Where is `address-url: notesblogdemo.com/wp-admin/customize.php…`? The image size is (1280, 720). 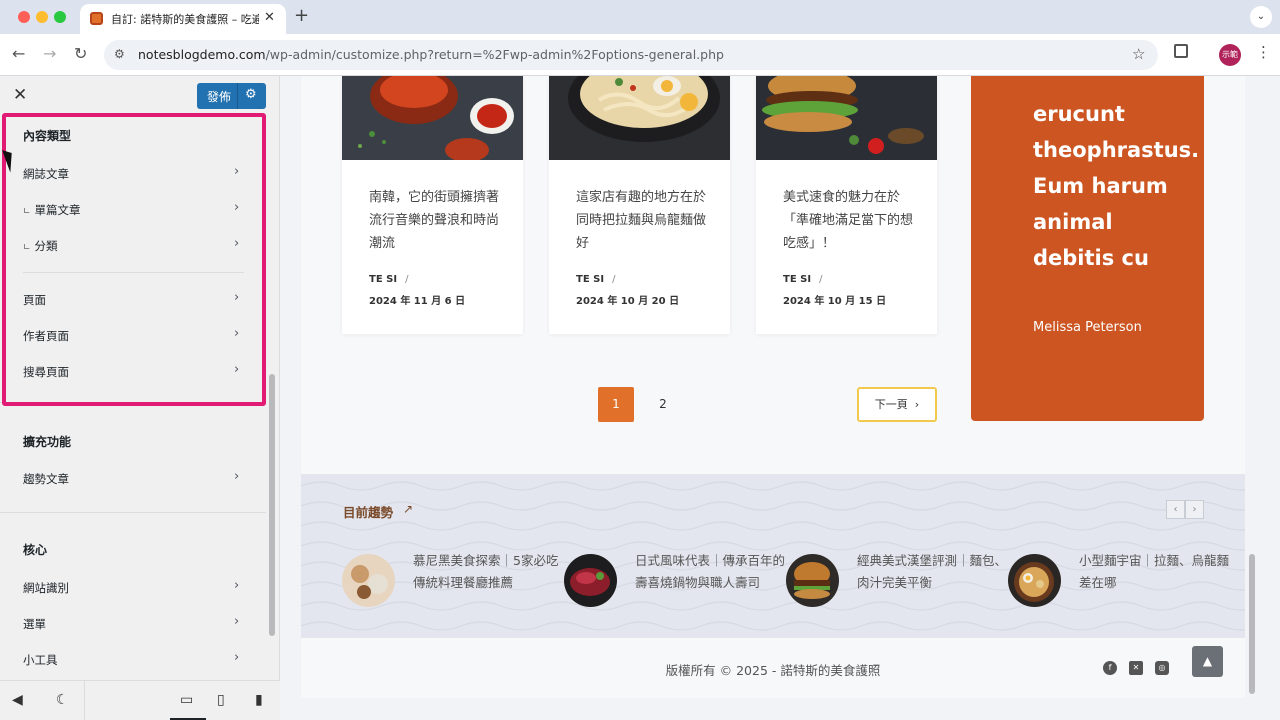 address-url: notesblogdemo.com/wp-admin/customize.php… is located at coordinates (431, 54).